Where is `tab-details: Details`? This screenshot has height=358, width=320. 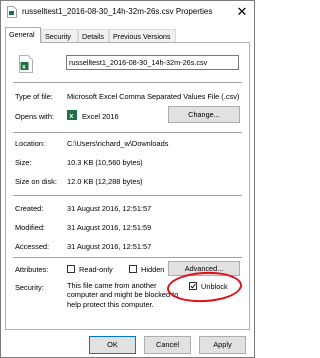
tab-details: Details is located at coordinates (93, 35).